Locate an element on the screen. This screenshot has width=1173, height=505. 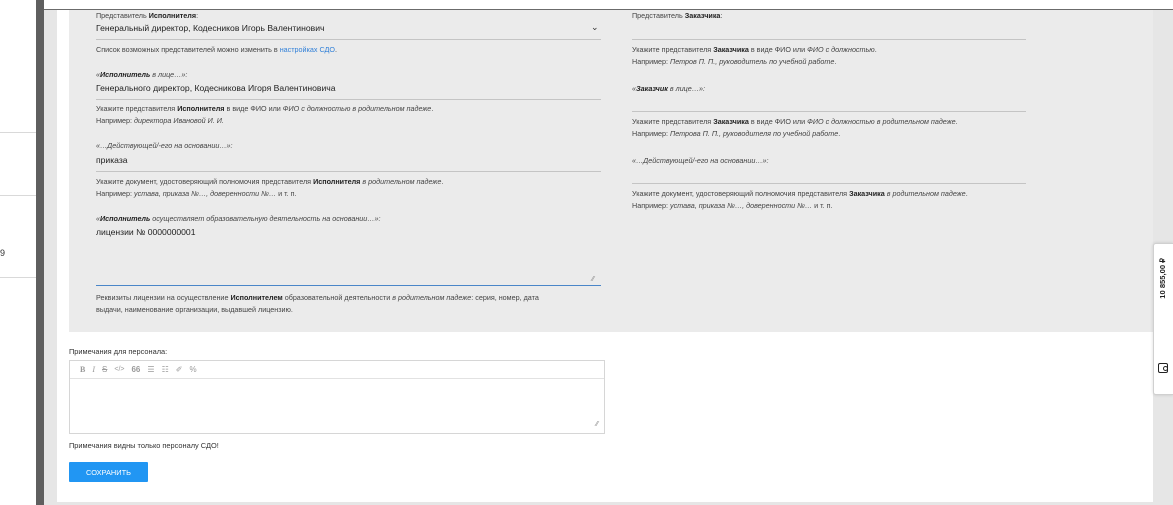
customer-face-label: «Заказчик в лице…»: is located at coordinates (668, 88).